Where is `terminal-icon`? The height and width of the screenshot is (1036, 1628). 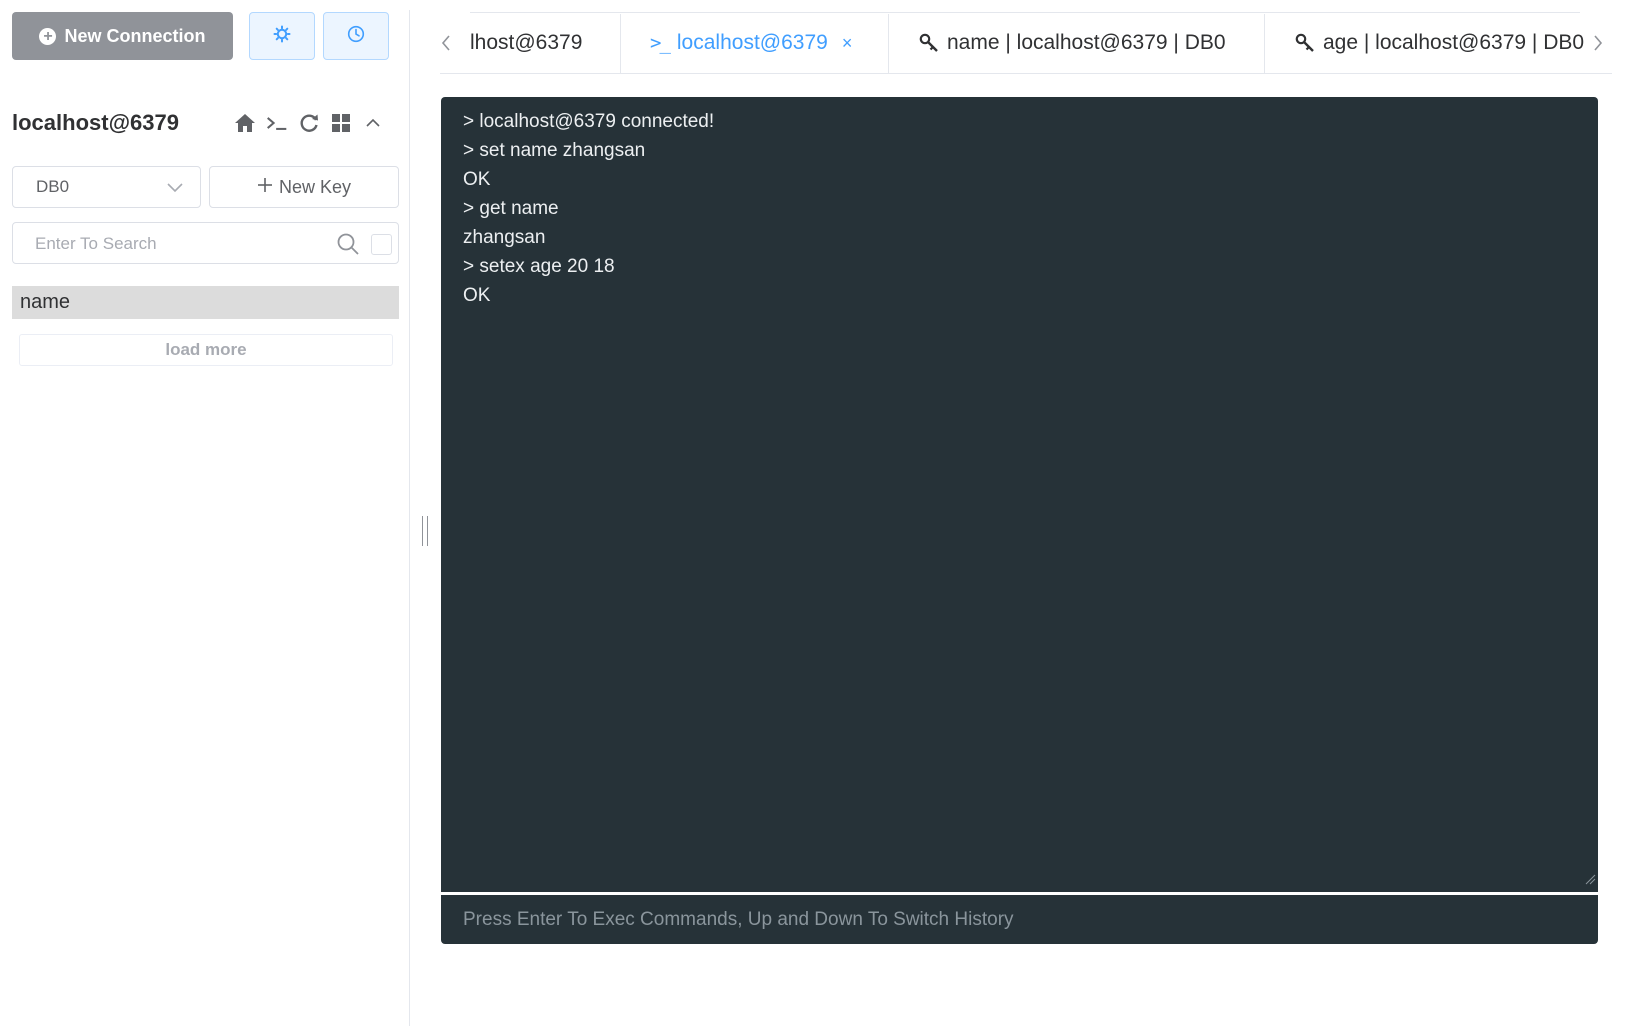
terminal-icon is located at coordinates (277, 123).